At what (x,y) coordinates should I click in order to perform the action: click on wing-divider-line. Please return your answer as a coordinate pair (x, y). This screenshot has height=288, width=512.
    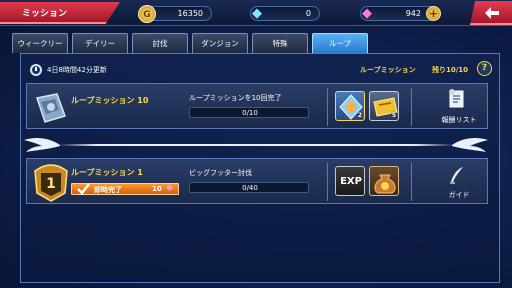
    Looking at the image, I should click on (256, 145).